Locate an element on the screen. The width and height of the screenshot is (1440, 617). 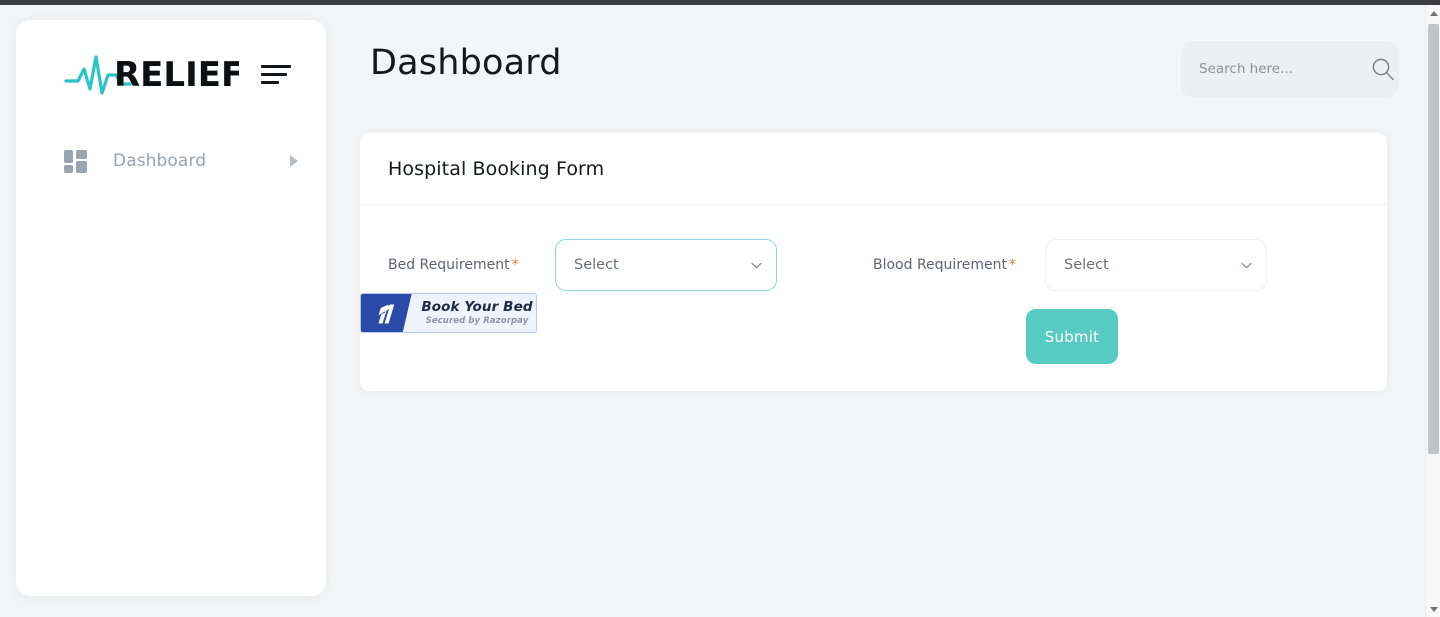
search-icon is located at coordinates (1383, 69).